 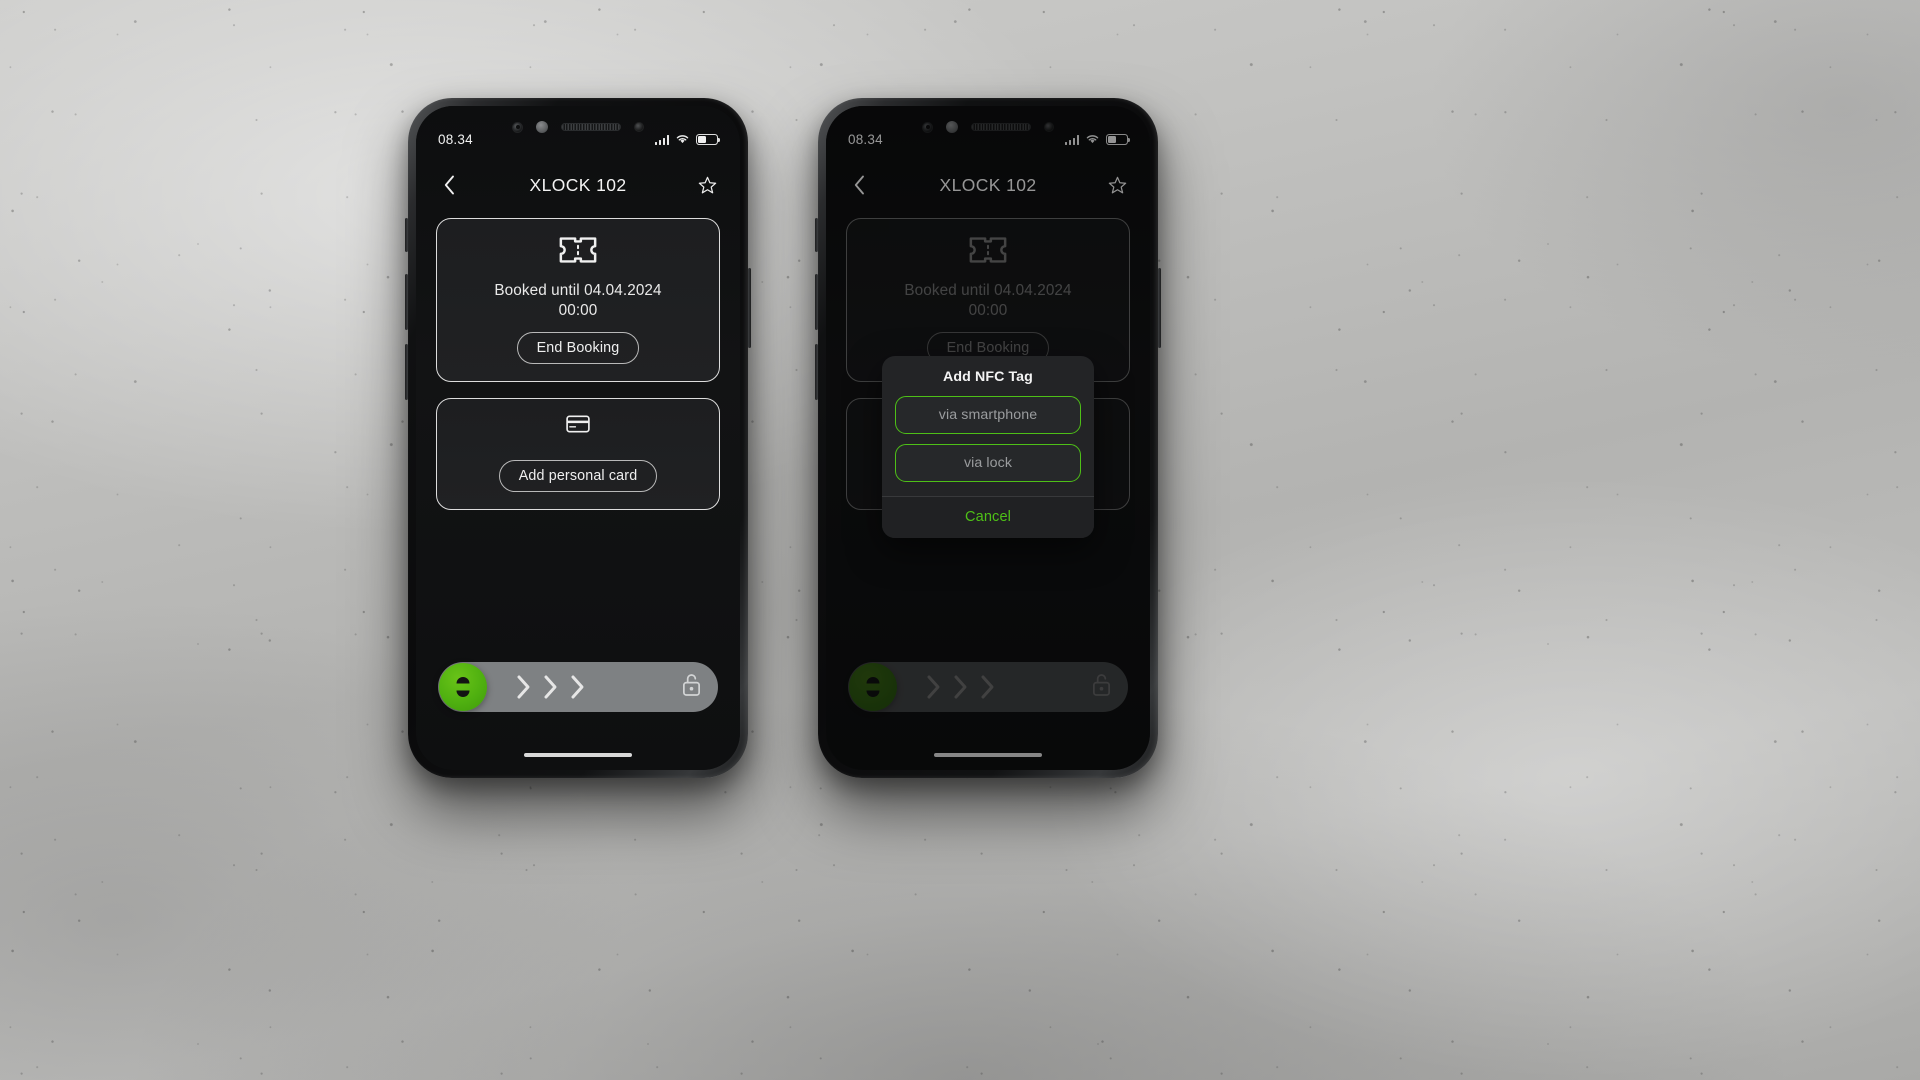 I want to click on home-indicator, so click(x=578, y=755).